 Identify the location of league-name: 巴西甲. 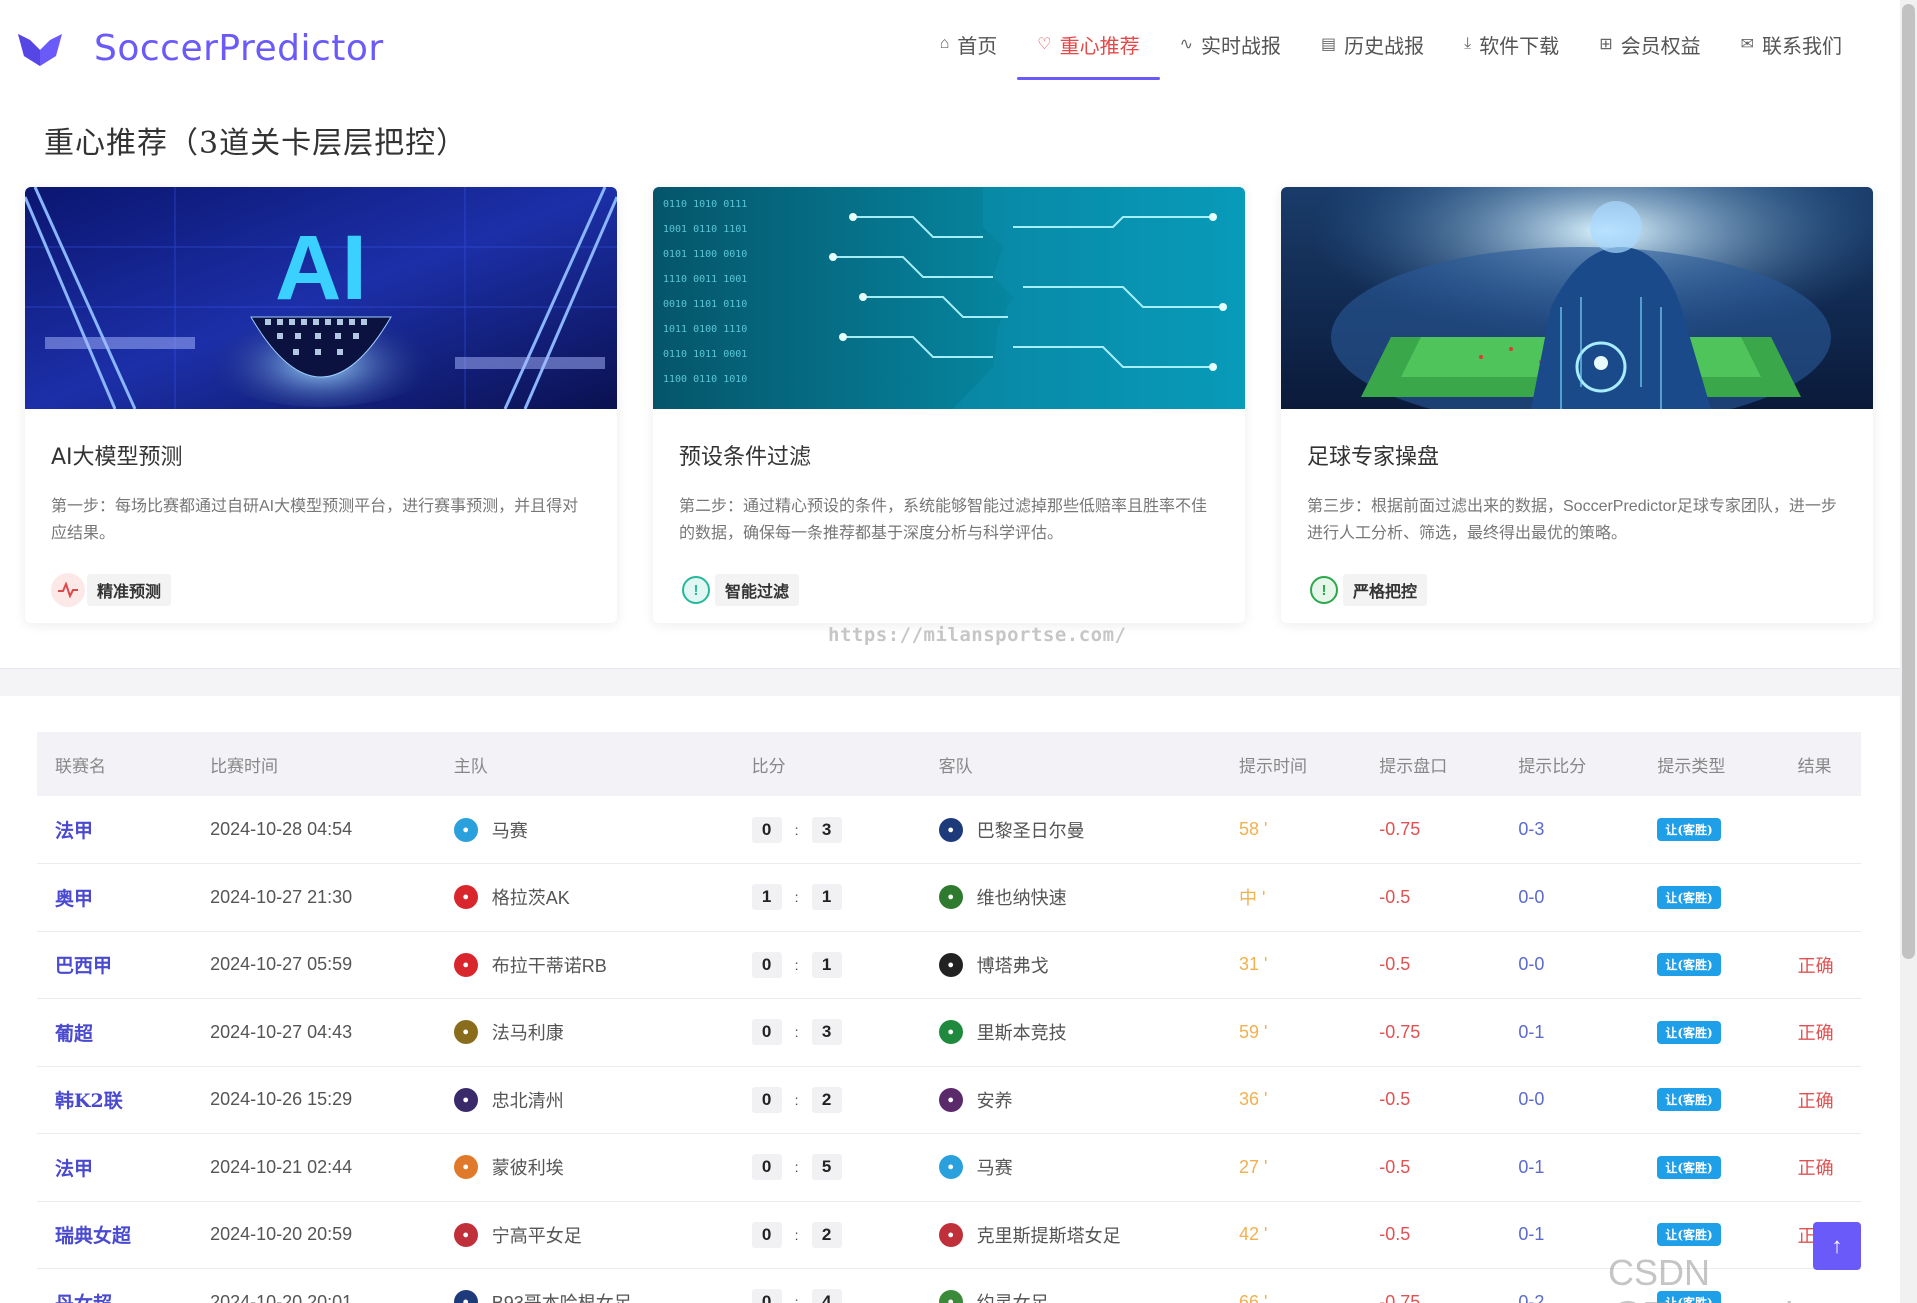
(114, 965).